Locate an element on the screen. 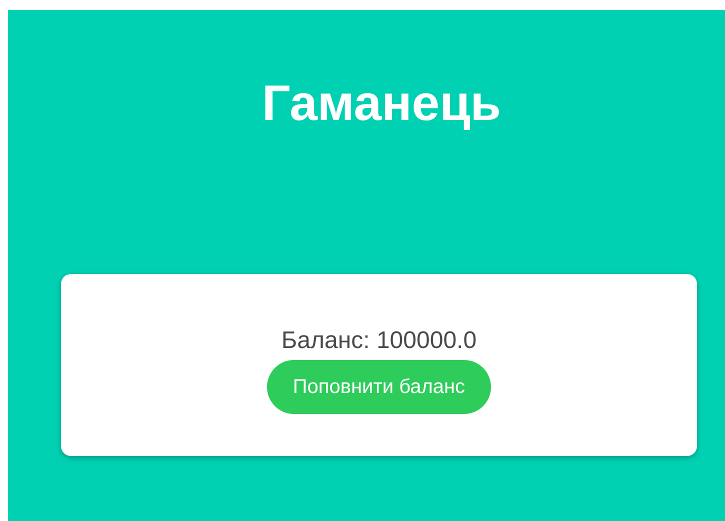 The width and height of the screenshot is (725, 521). page-title: Гаманець is located at coordinates (382, 103).